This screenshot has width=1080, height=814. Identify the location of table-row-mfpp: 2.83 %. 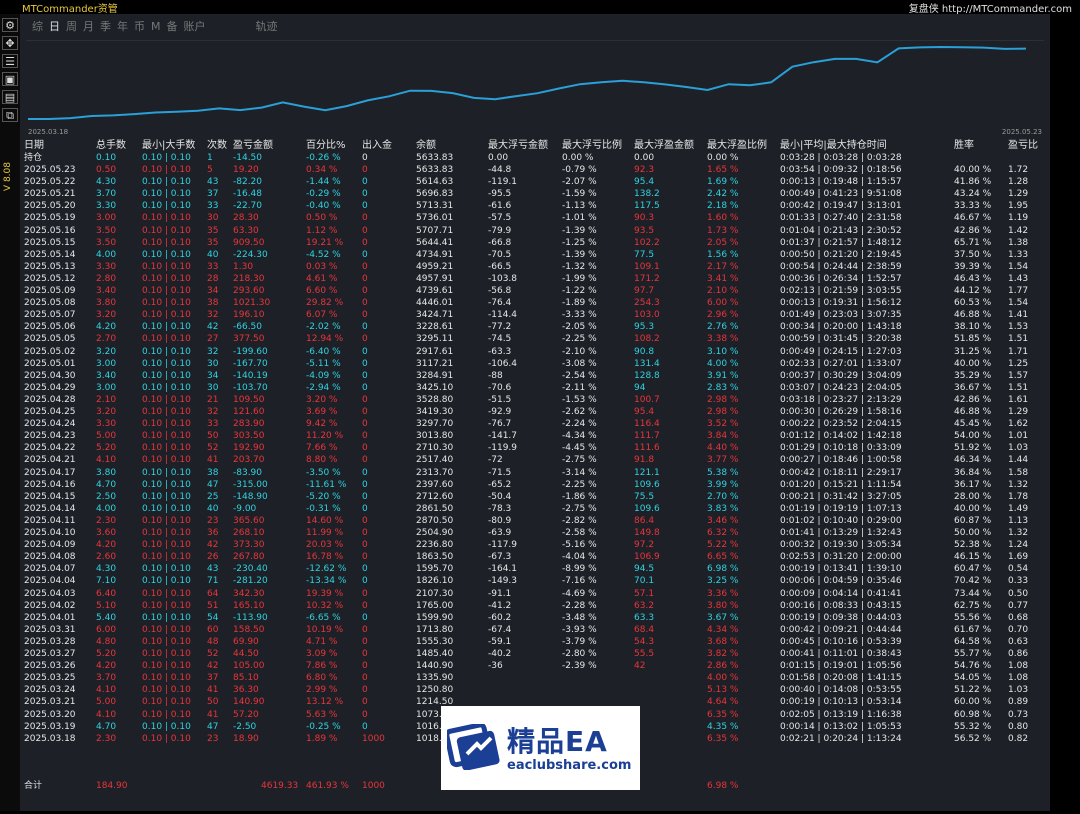
(723, 387).